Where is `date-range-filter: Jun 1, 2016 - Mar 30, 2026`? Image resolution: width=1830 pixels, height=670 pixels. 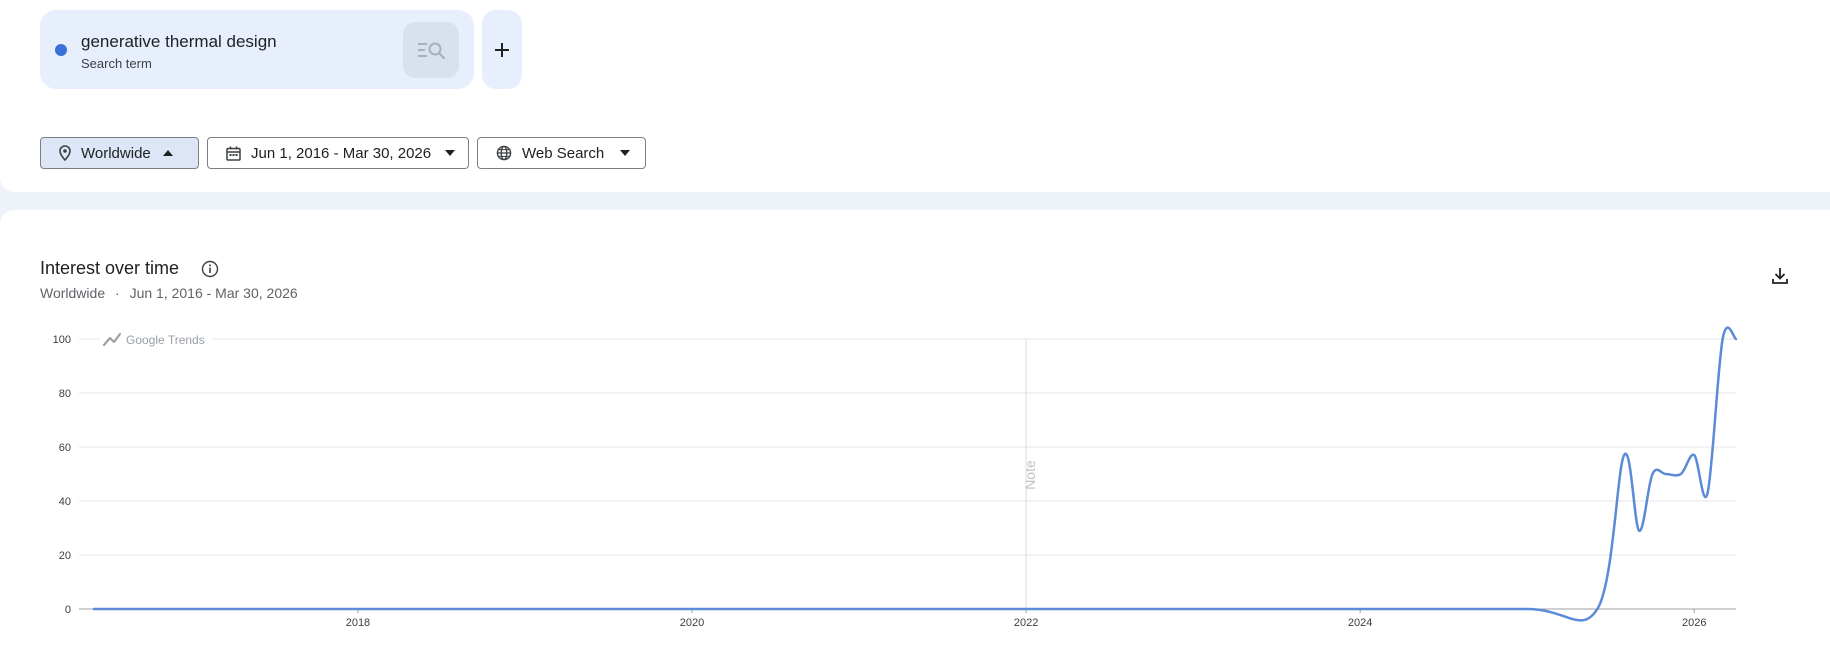 date-range-filter: Jun 1, 2016 - Mar 30, 2026 is located at coordinates (338, 153).